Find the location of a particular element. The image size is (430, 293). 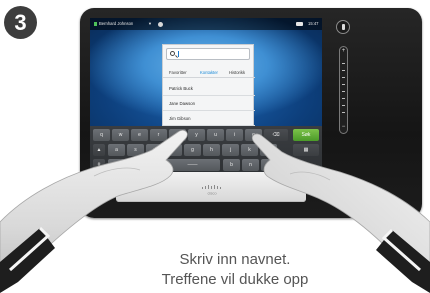

key-s: s is located at coordinates (135, 150).